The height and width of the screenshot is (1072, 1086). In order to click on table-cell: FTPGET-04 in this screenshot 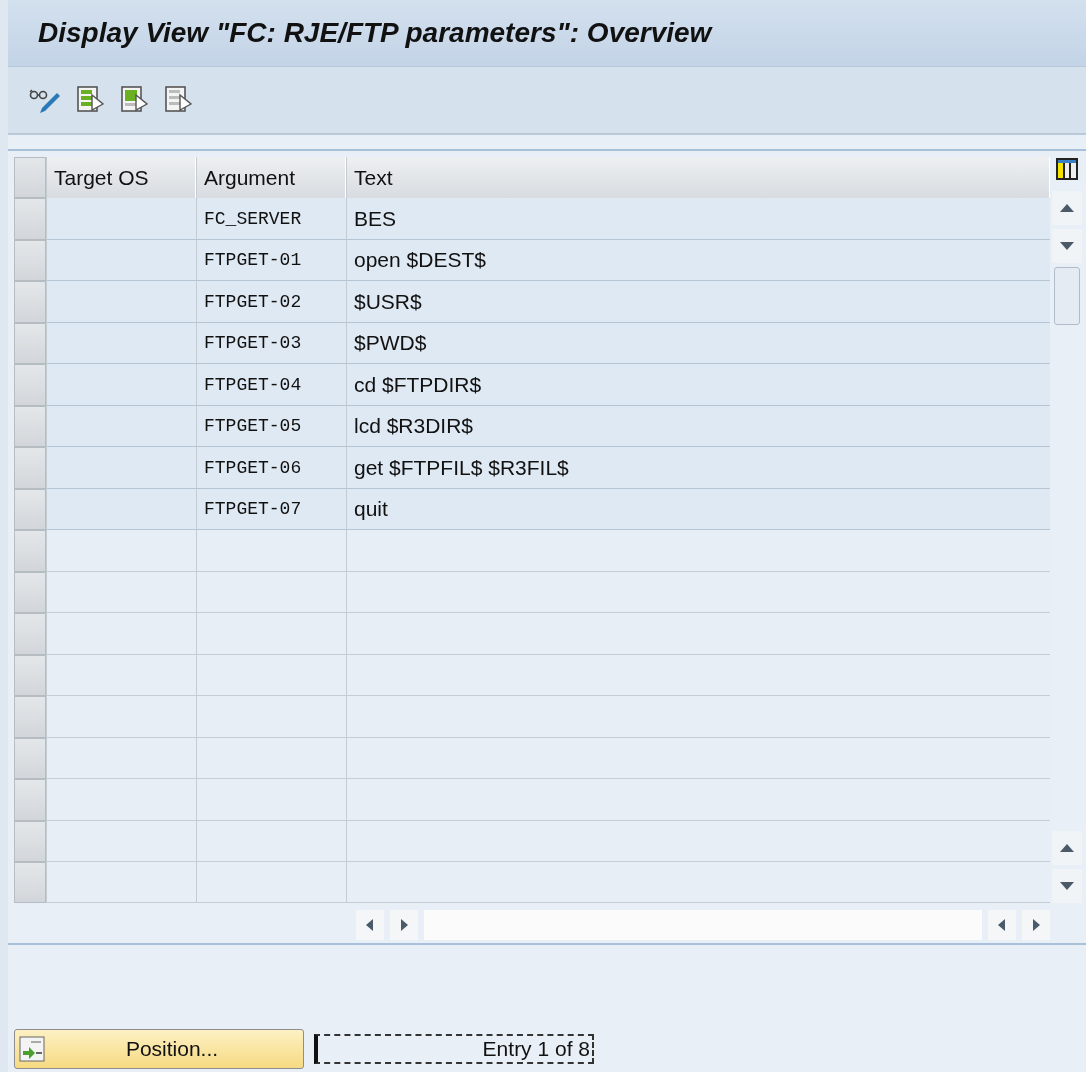, I will do `click(271, 385)`.